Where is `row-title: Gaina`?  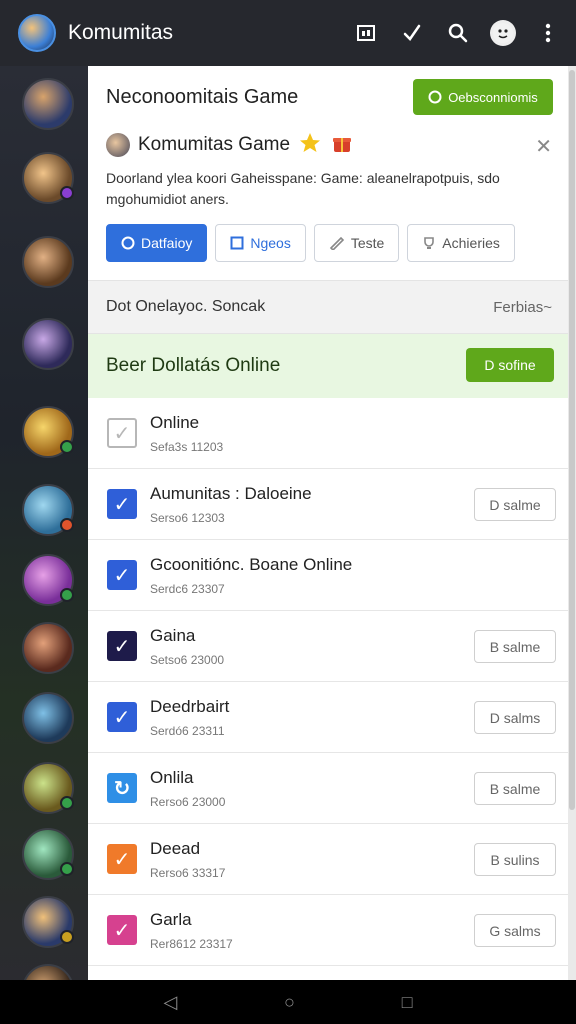 row-title: Gaina is located at coordinates (173, 635).